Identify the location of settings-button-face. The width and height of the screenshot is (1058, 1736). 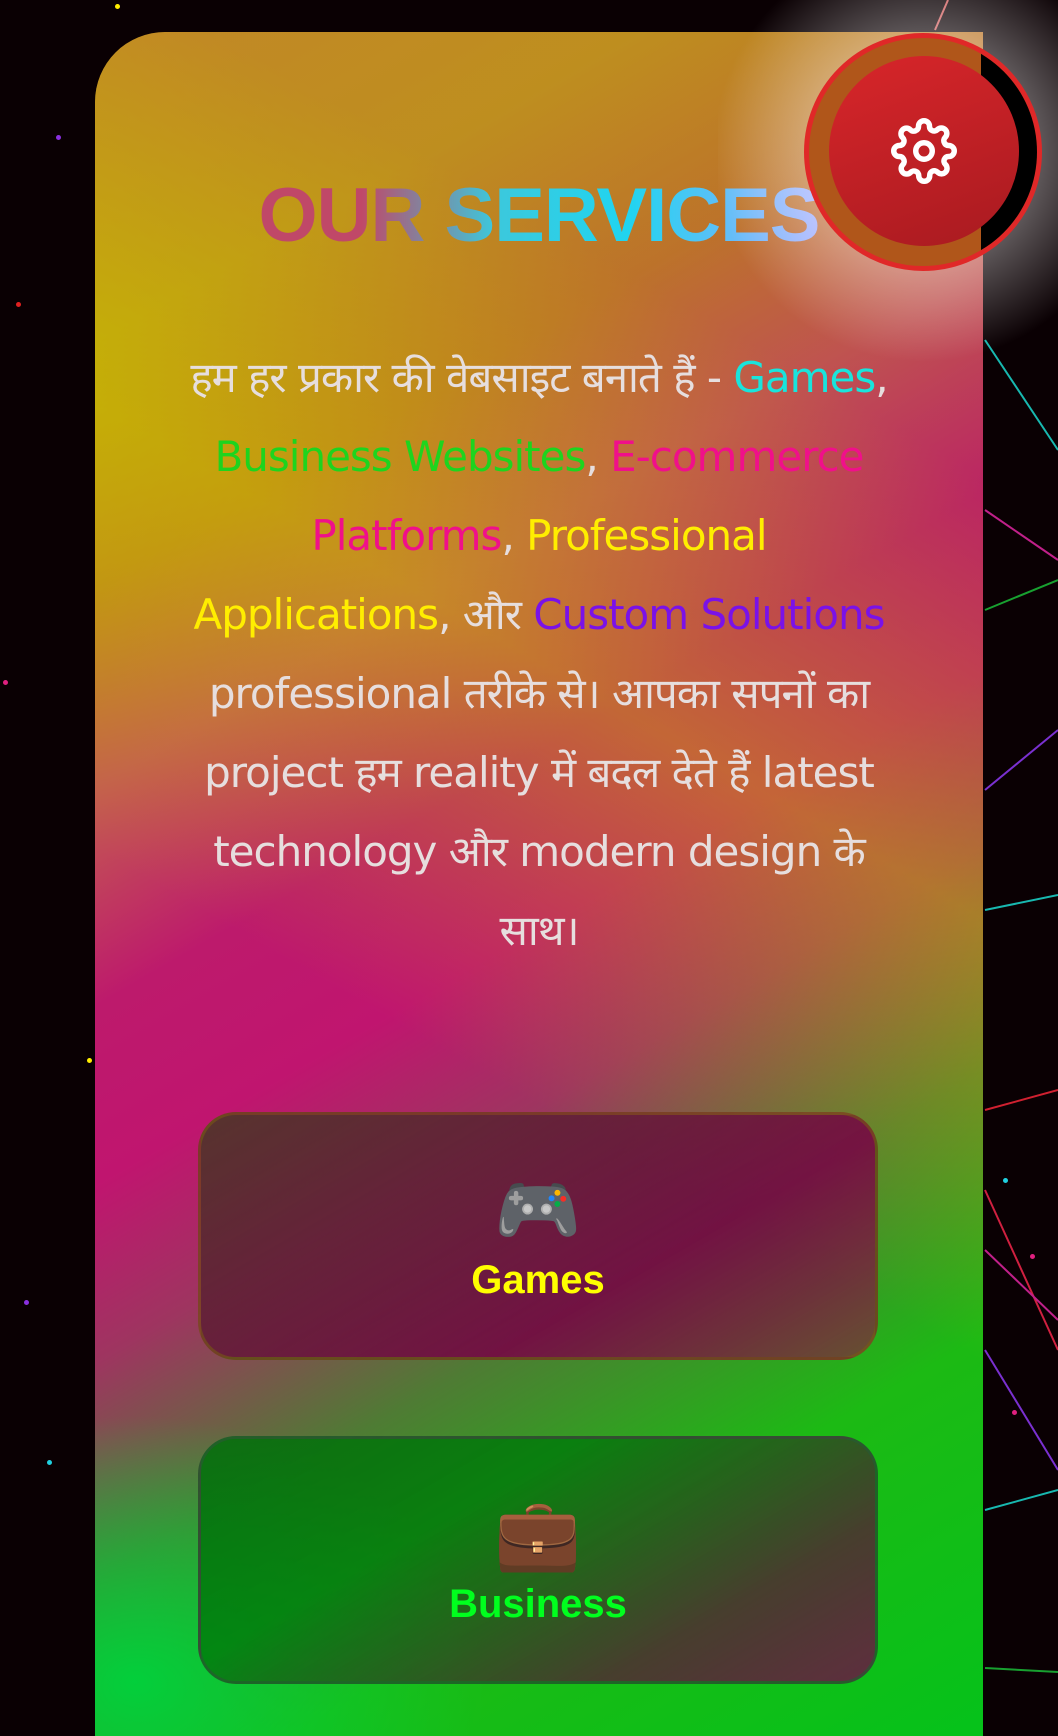
(924, 151).